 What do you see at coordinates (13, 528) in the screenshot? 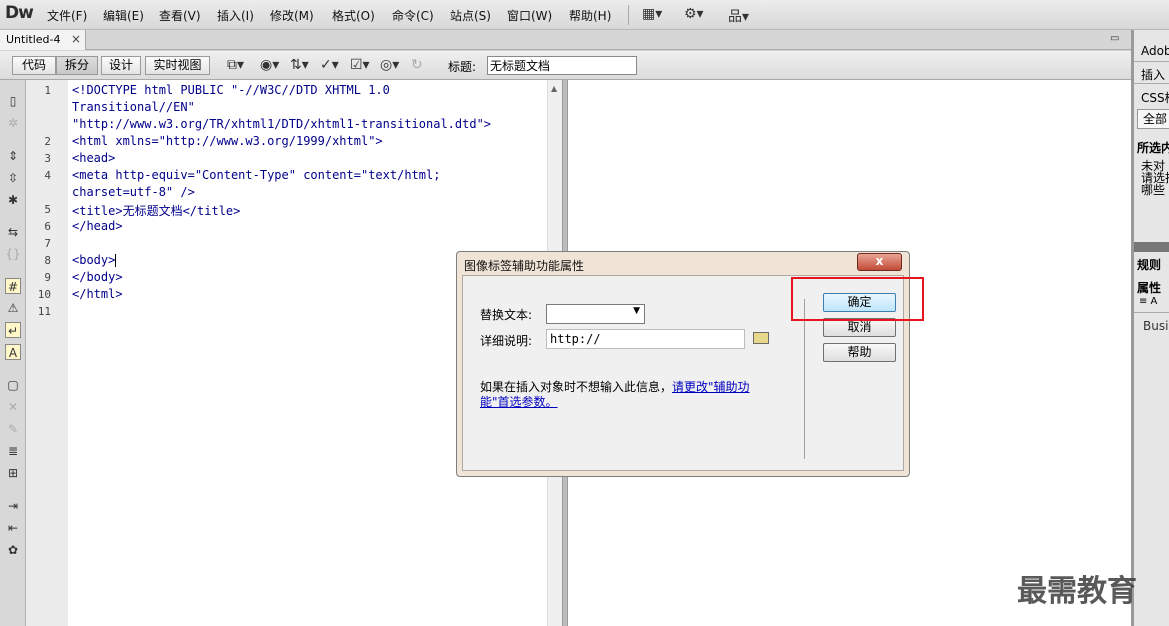
I see `outdent-code-icon: ⇤` at bounding box center [13, 528].